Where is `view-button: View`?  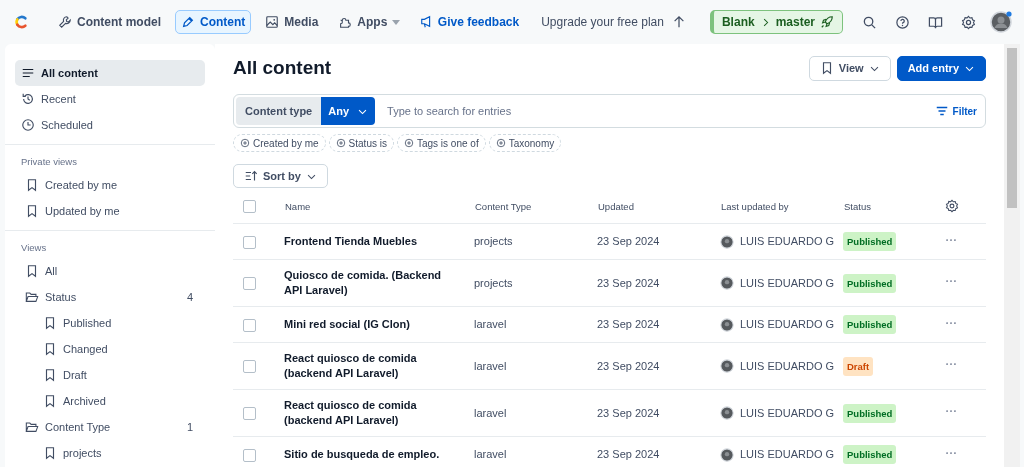
view-button: View is located at coordinates (849, 68).